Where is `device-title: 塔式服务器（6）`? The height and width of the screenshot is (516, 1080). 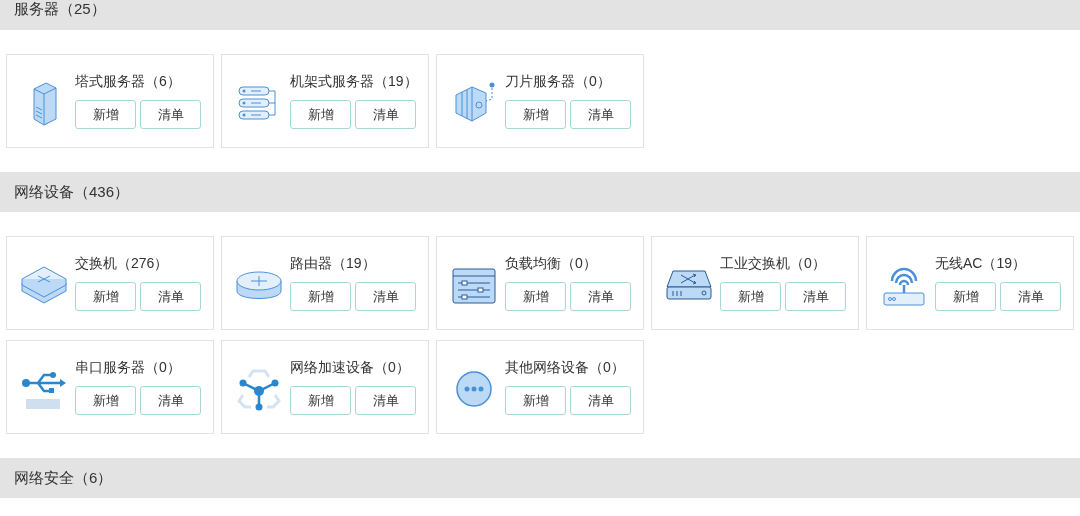
device-title: 塔式服务器（6） is located at coordinates (128, 81).